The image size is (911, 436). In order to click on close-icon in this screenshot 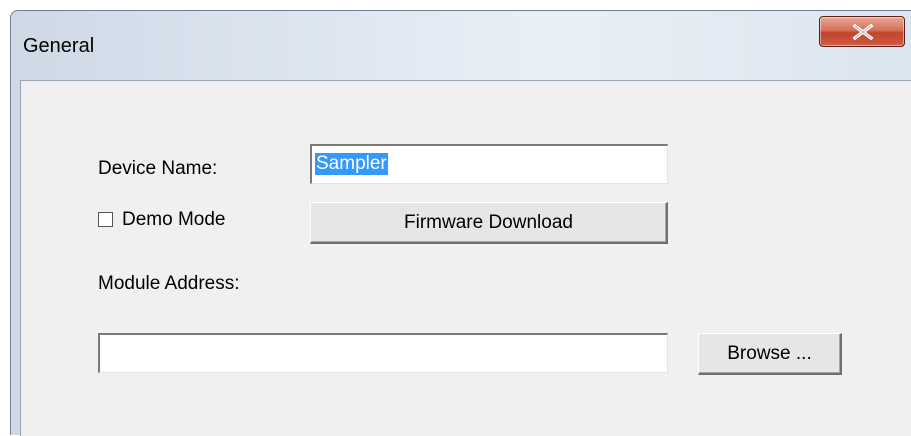, I will do `click(863, 32)`.